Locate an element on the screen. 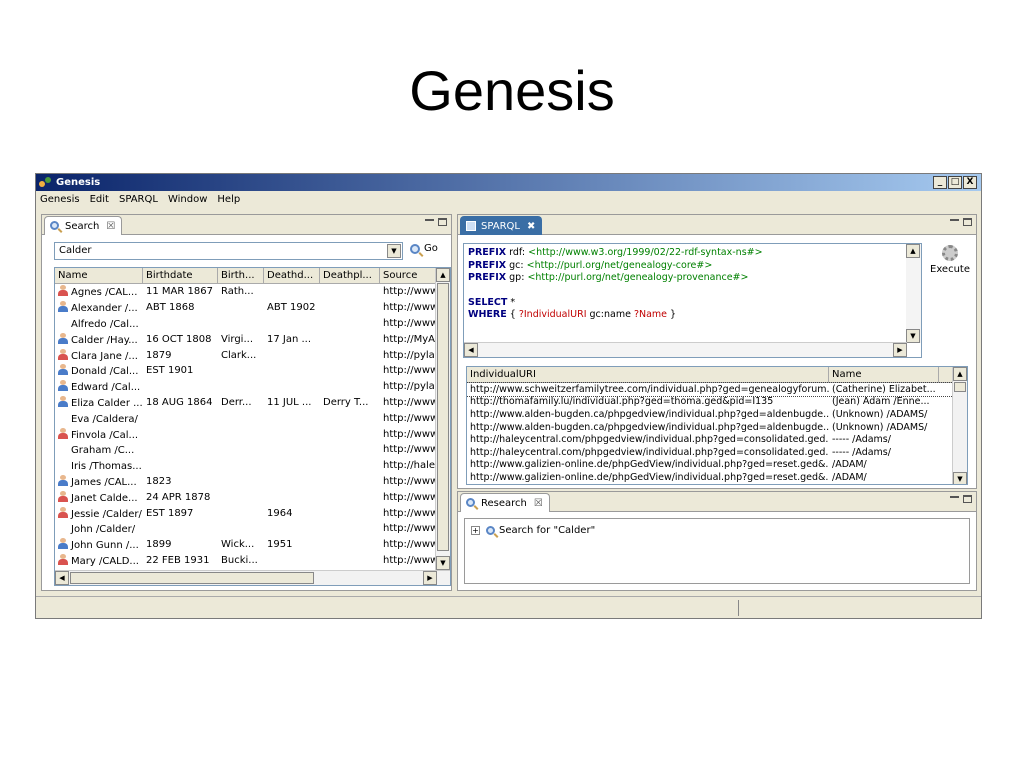 The width and height of the screenshot is (1024, 768). results-vertical-scrollbar: ▲ ▼ is located at coordinates (959, 425).